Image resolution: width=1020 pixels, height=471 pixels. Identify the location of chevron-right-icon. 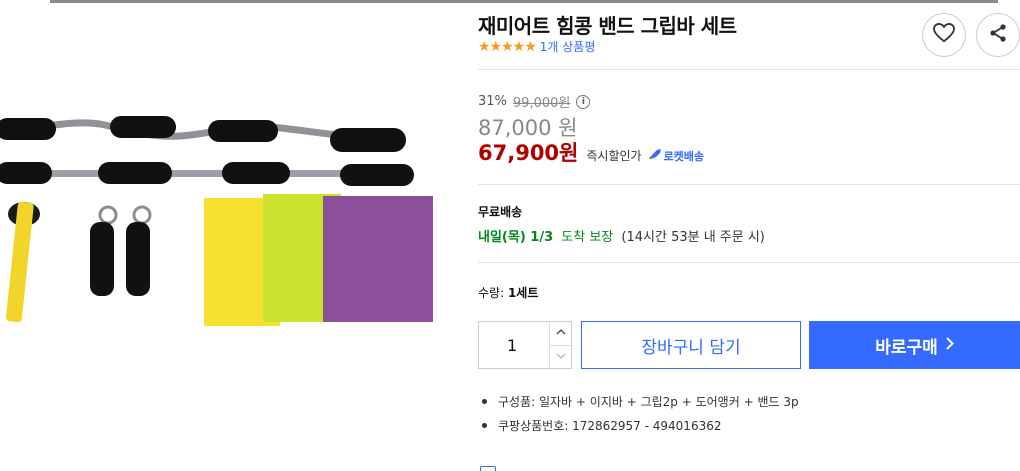
(950, 345).